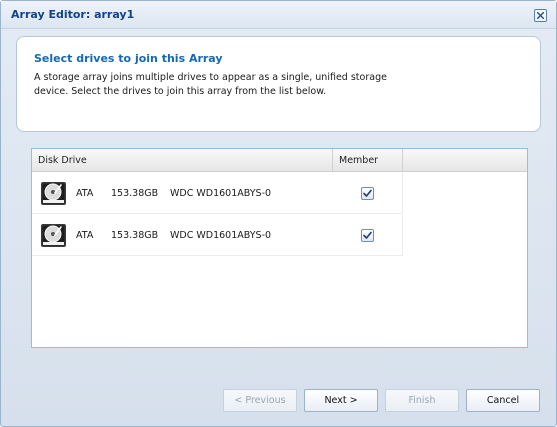  I want to click on window-title: Array Editor: array1, so click(73, 14).